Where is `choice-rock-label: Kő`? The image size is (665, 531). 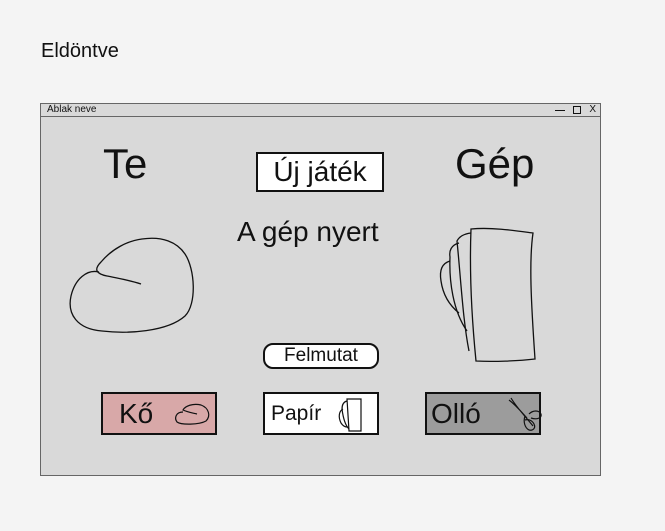 choice-rock-label: Kő is located at coordinates (136, 413).